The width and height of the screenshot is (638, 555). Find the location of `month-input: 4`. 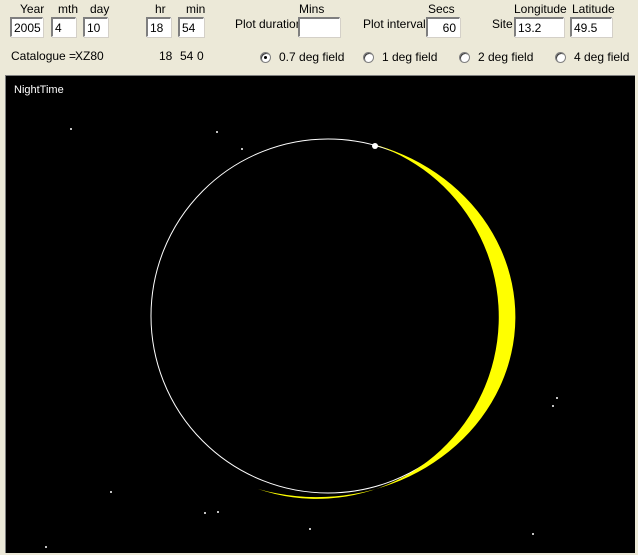

month-input: 4 is located at coordinates (63, 27).